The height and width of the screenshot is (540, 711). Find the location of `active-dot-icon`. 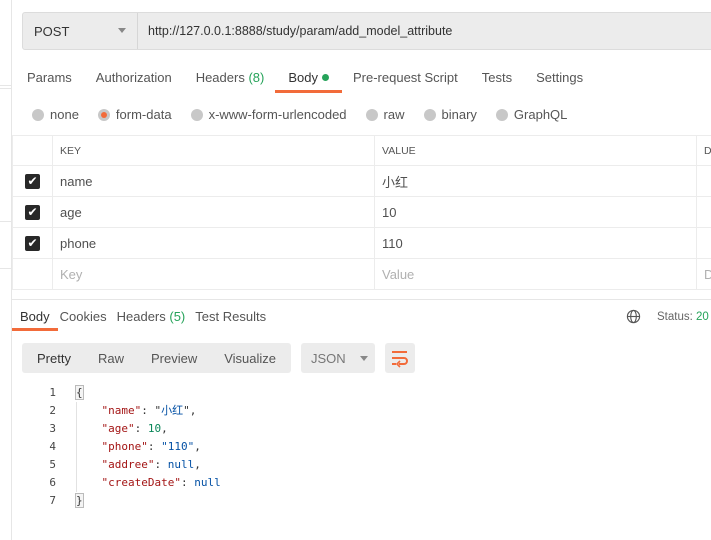

active-dot-icon is located at coordinates (325, 77).